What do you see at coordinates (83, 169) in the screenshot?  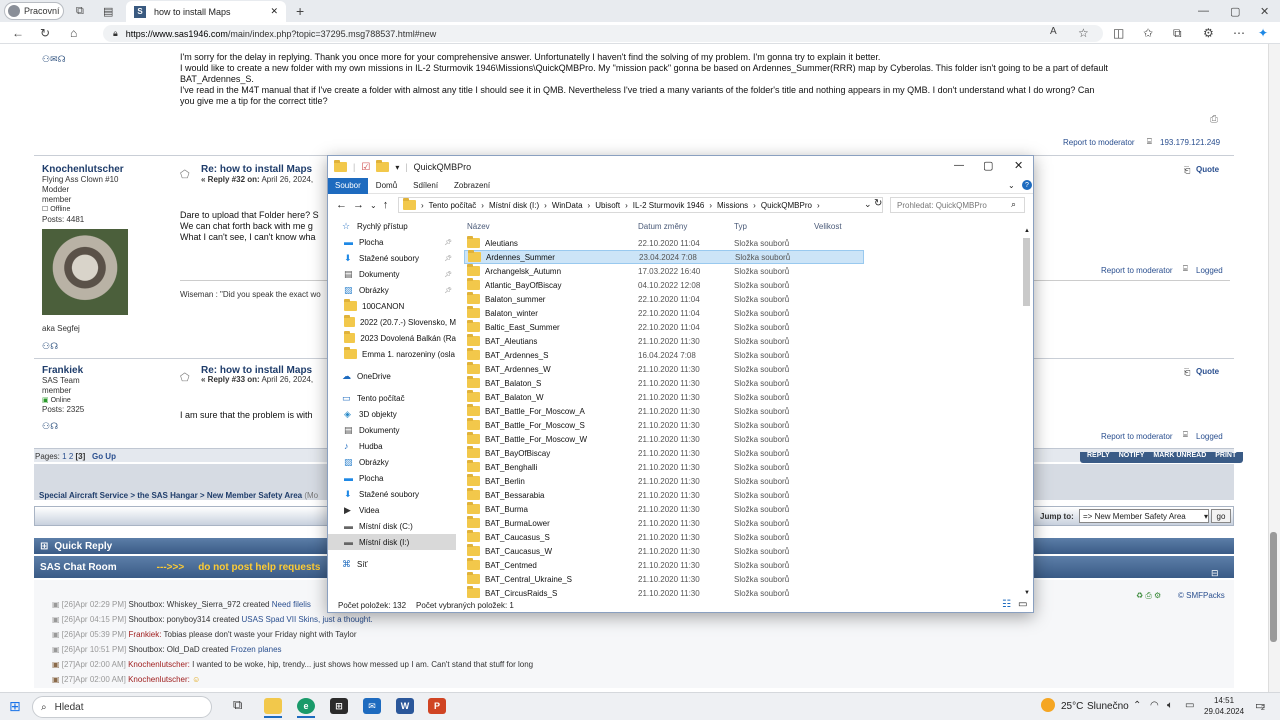 I see `post-author: Knochenlutscher` at bounding box center [83, 169].